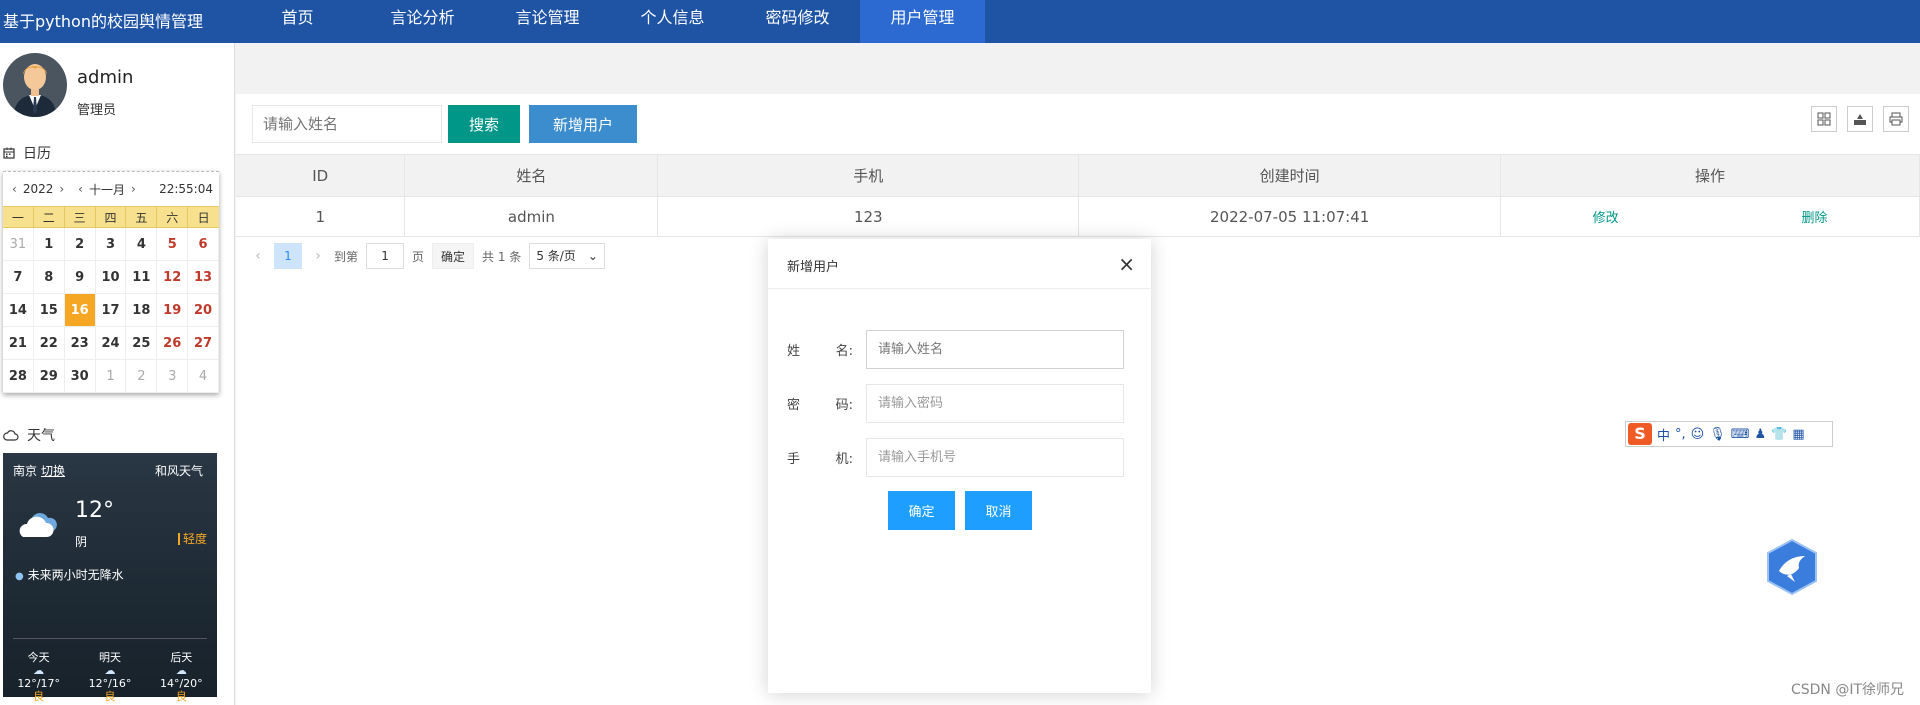 This screenshot has width=1920, height=705. I want to click on close-icon: ×, so click(1126, 264).